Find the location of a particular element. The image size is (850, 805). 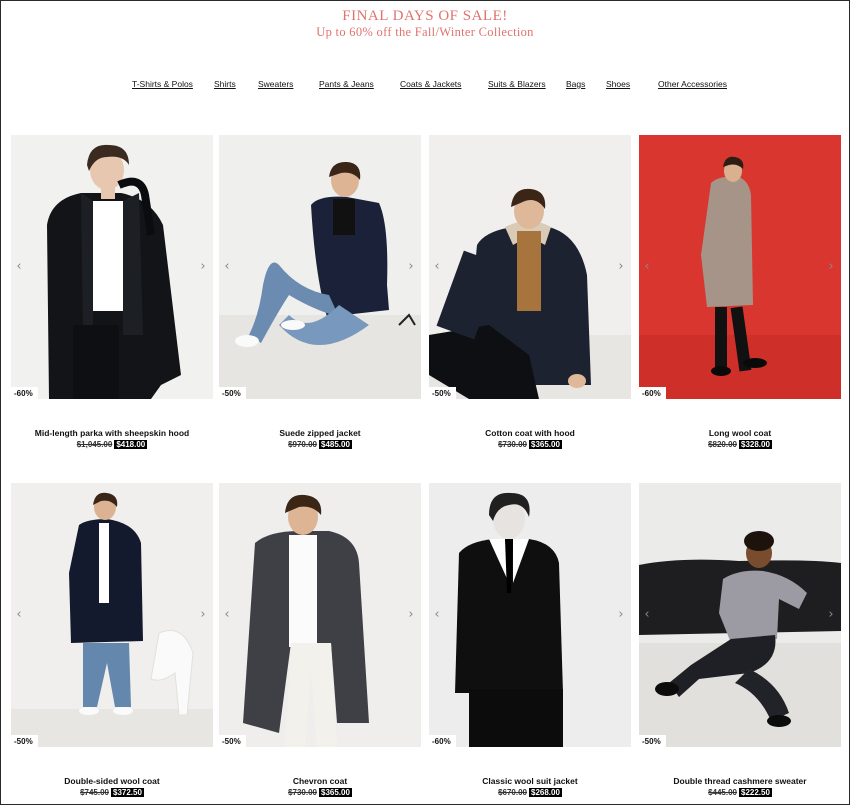

nav-suits-blazers: Suits & Blazers is located at coordinates (517, 84).